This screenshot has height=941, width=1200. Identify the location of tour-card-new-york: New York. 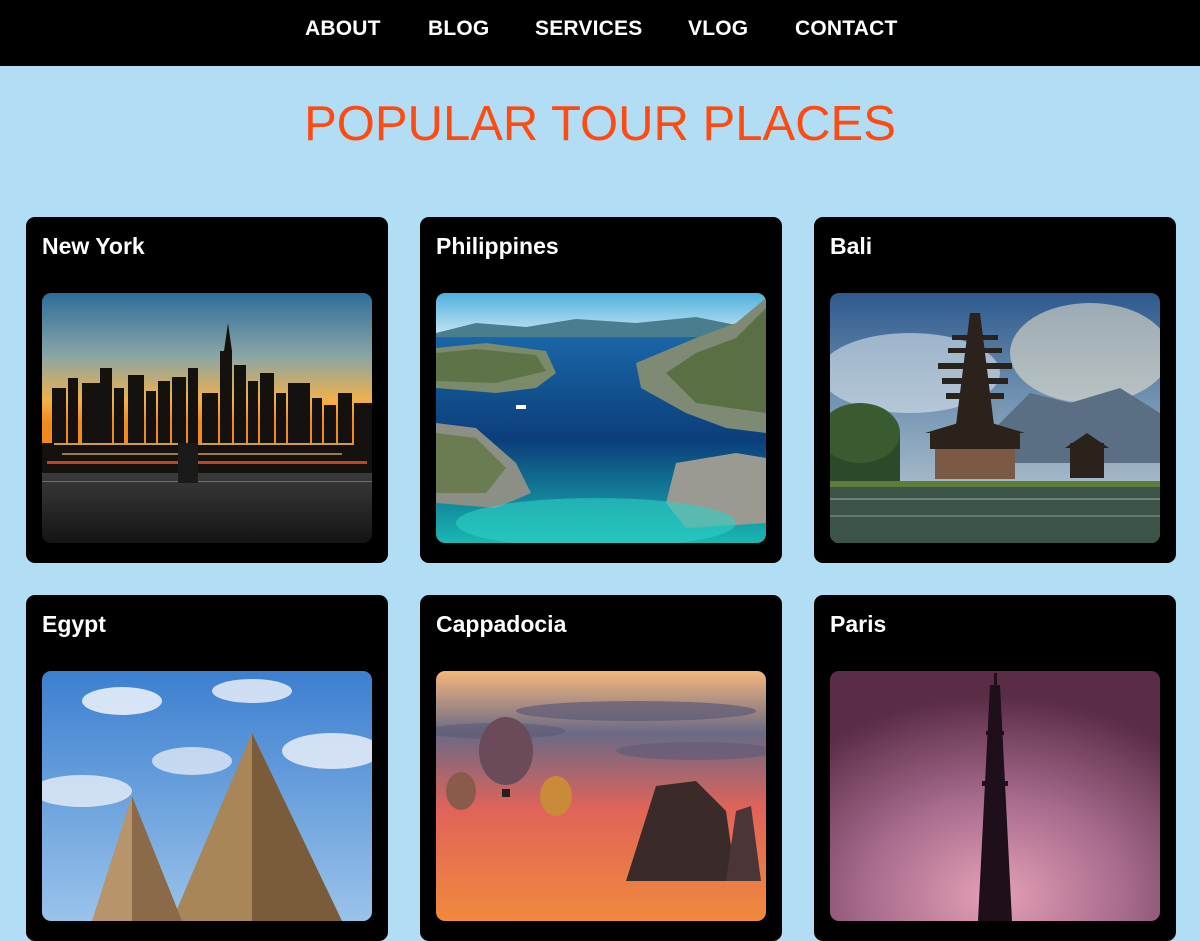
(207, 390).